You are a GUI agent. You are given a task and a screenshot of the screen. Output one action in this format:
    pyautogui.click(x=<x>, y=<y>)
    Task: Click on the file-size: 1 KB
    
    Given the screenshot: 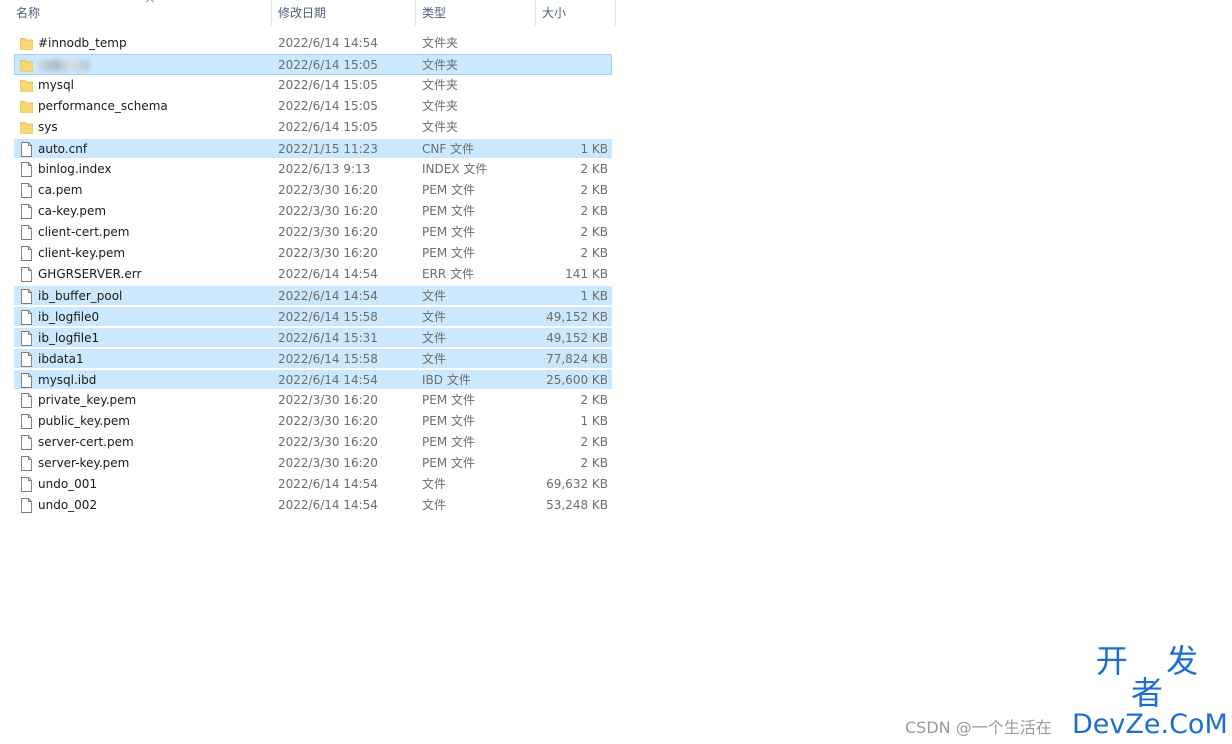 What is the action you would take?
    pyautogui.click(x=594, y=149)
    